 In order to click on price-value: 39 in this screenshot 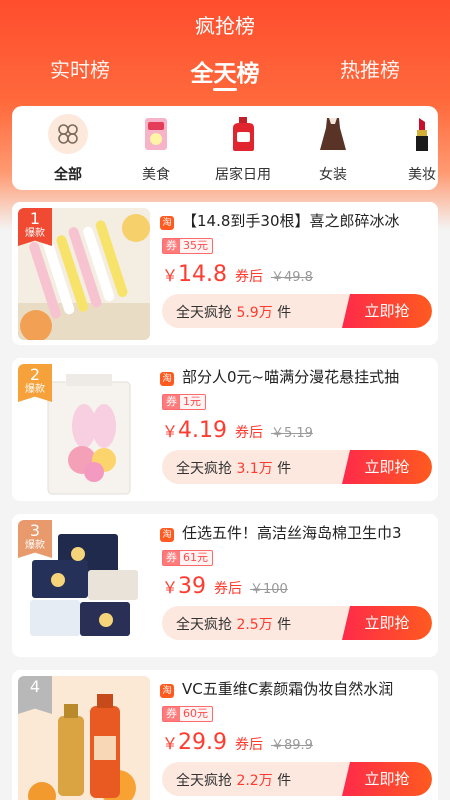, I will do `click(192, 586)`.